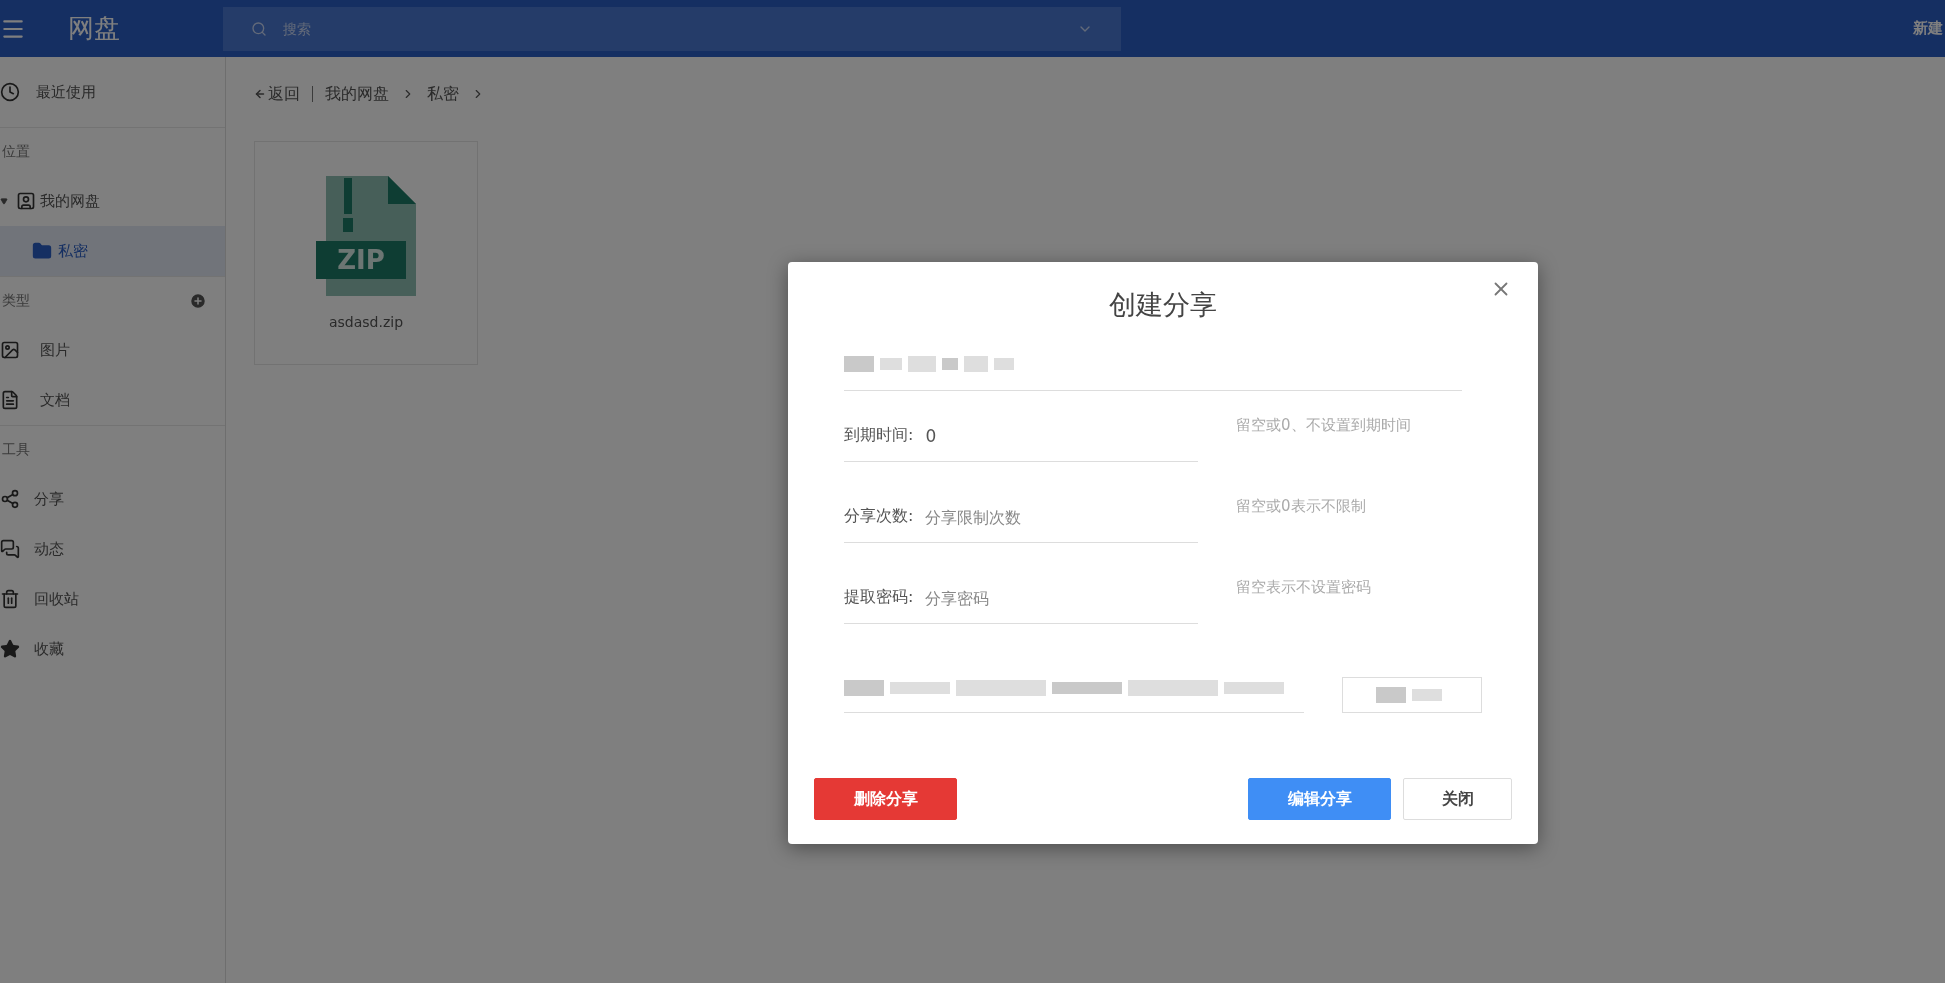  What do you see at coordinates (10, 549) in the screenshot?
I see `chat-icon` at bounding box center [10, 549].